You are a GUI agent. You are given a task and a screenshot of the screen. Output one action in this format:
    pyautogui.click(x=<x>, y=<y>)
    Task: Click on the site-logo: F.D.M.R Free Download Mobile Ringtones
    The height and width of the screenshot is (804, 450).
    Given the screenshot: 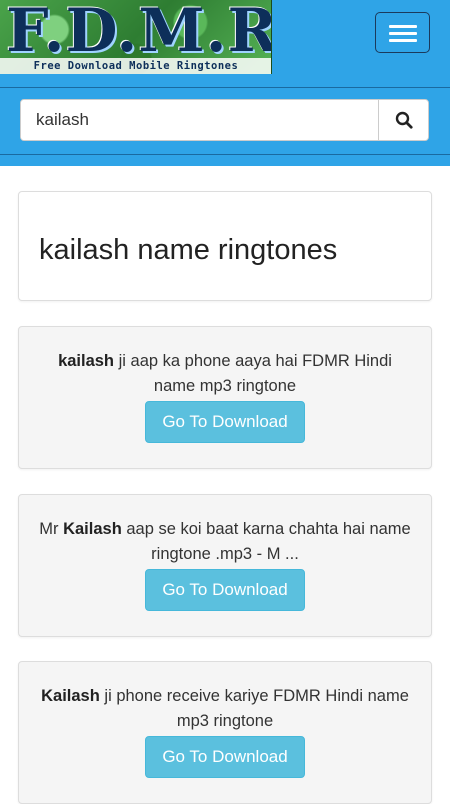 What is the action you would take?
    pyautogui.click(x=136, y=37)
    